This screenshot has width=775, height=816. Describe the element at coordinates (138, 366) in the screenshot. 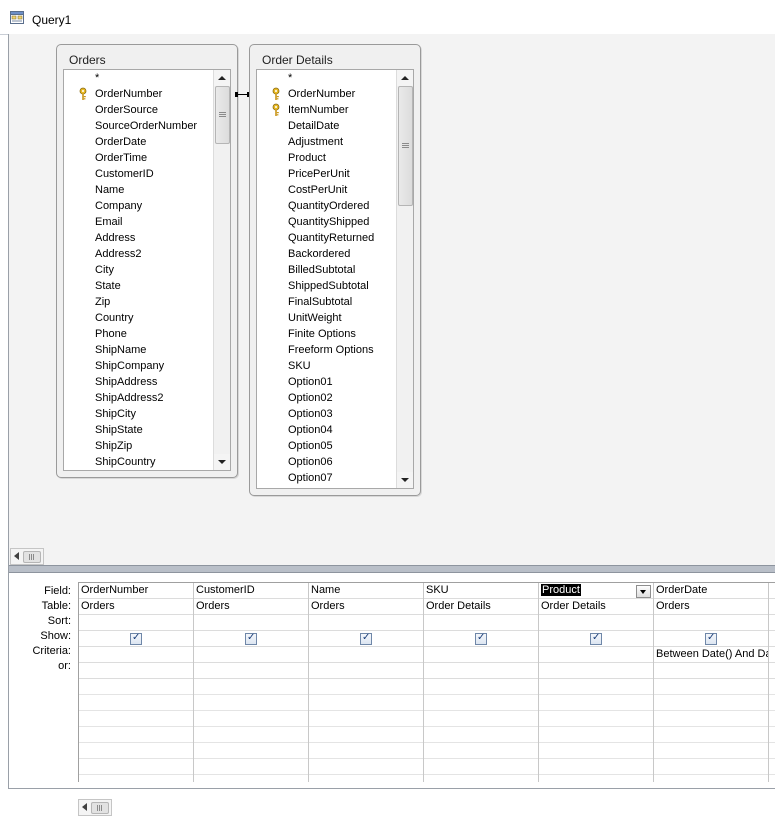

I see `field-item: ShipCompany` at that location.